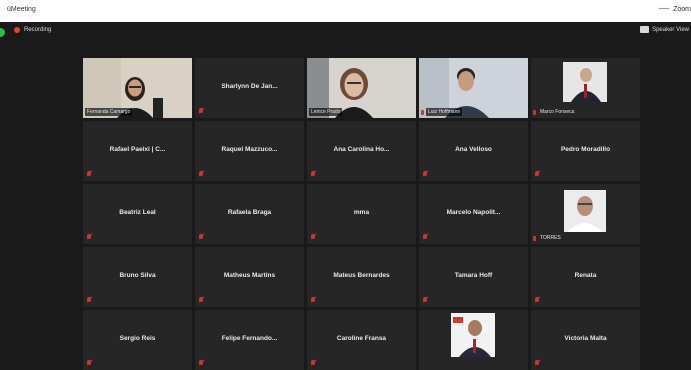  I want to click on meeting-top-bar: Recording Speaker View, so click(345, 32).